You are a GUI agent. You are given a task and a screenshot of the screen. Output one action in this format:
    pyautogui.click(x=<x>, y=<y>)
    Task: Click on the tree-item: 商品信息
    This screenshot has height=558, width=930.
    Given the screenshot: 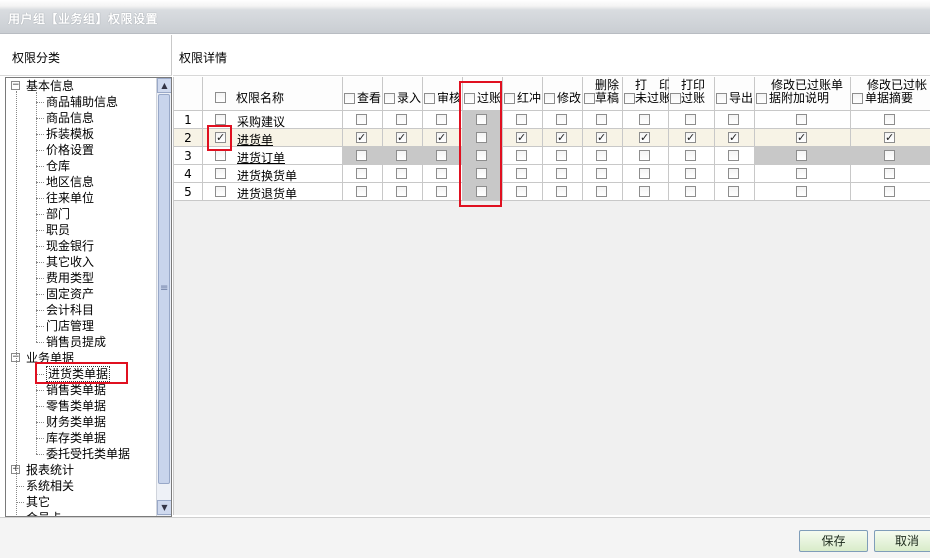 What is the action you would take?
    pyautogui.click(x=64, y=118)
    